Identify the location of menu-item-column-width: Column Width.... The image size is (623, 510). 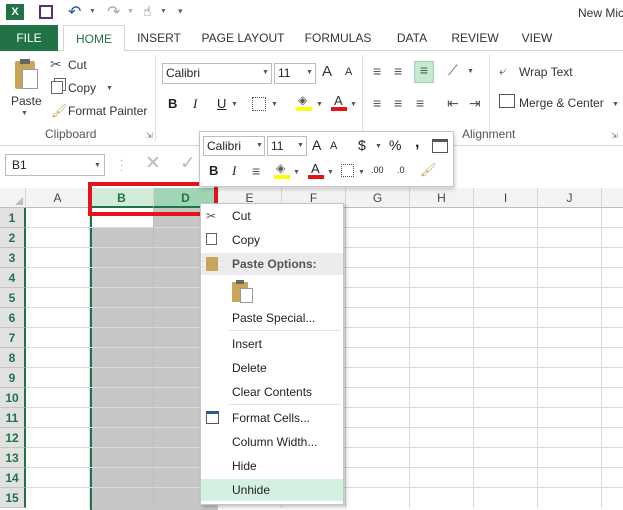
(272, 442).